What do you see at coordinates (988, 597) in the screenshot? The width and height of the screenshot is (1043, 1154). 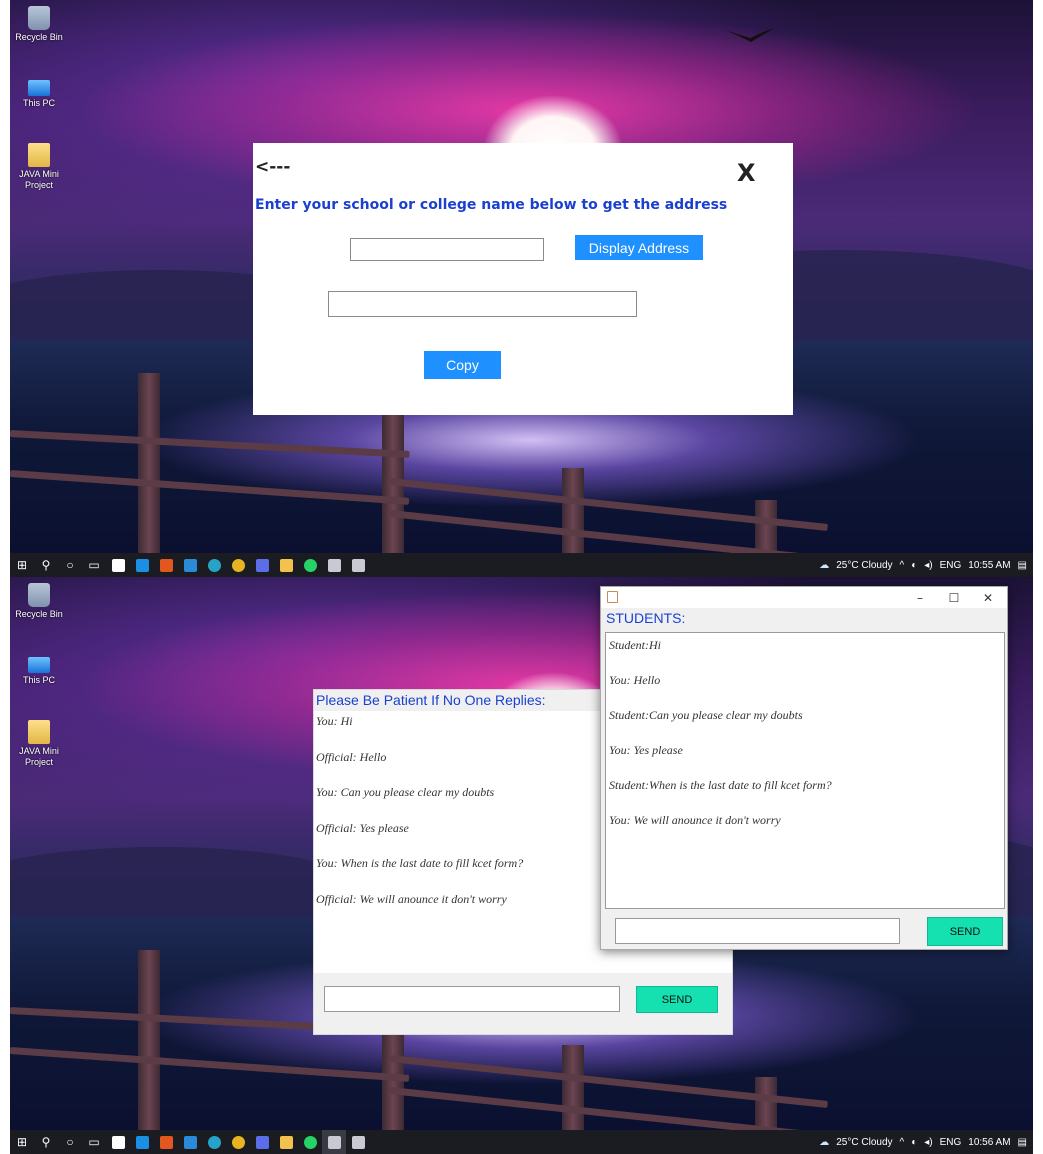 I see `close-button: ✕` at bounding box center [988, 597].